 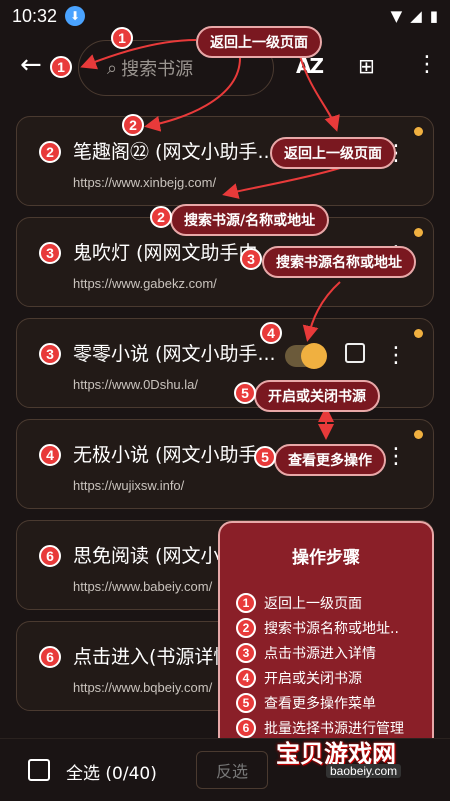 What do you see at coordinates (246, 653) in the screenshot?
I see `step-number: 3` at bounding box center [246, 653].